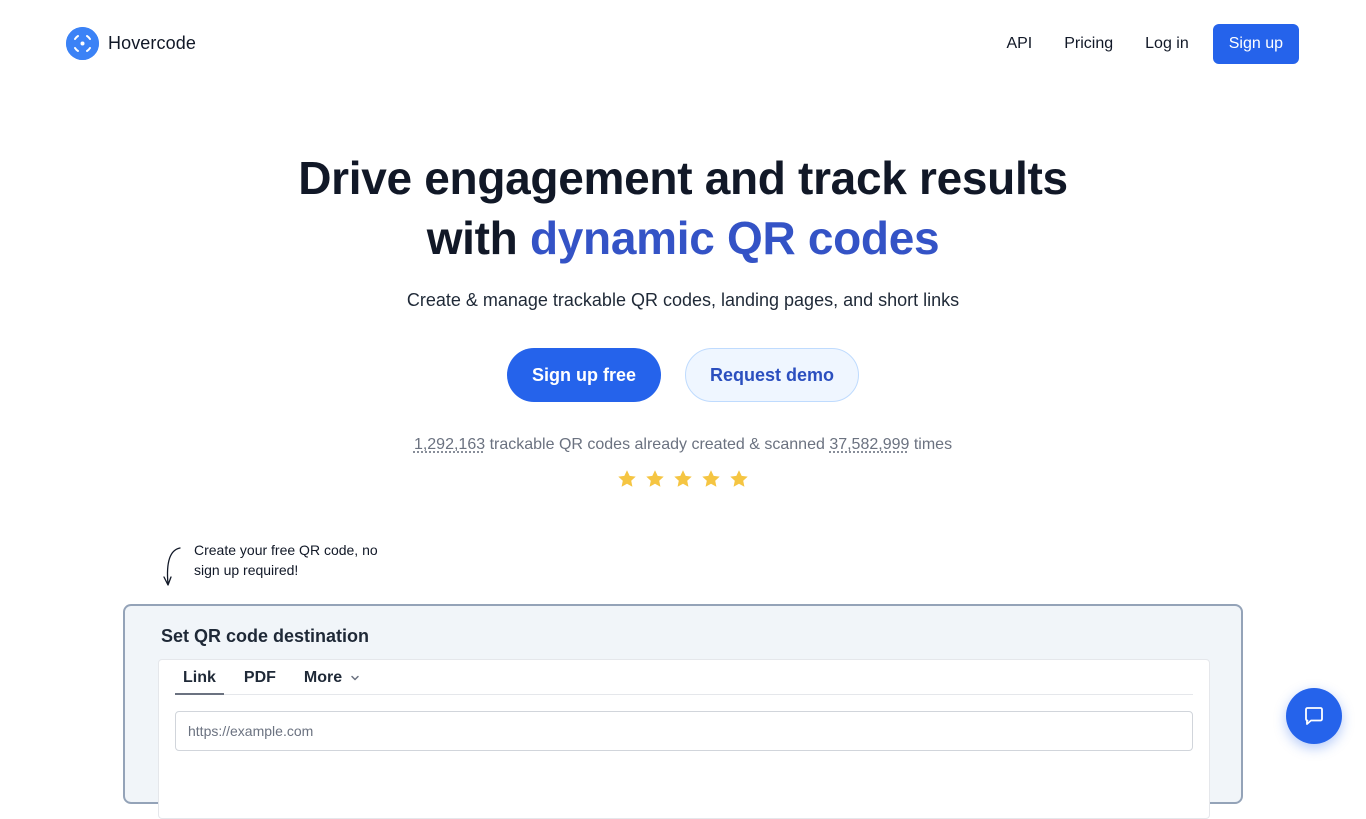 Image resolution: width=1366 pixels, height=819 pixels. I want to click on card-title: Set QR code destination, so click(265, 636).